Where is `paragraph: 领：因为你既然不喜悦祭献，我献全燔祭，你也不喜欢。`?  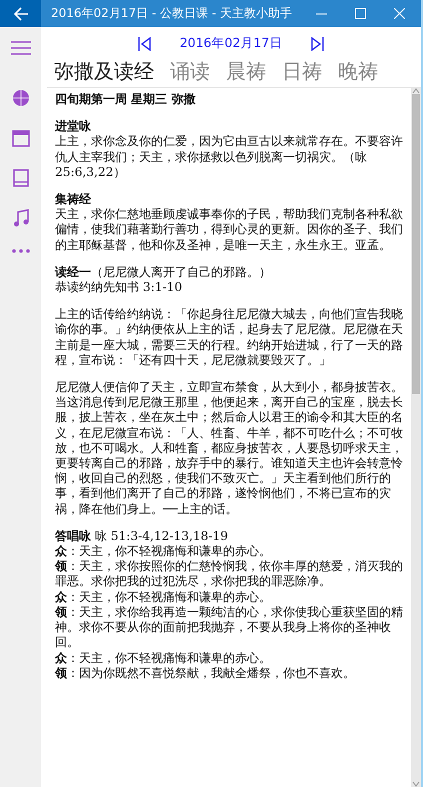
paragraph: 领：因为你既然不喜悦祭献，我献全燔祭，你也不喜欢。 is located at coordinates (205, 673).